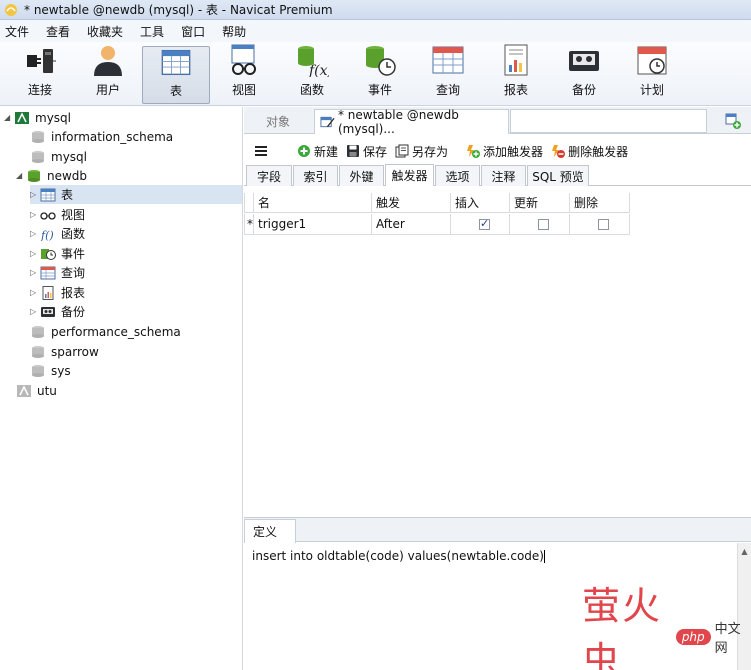 This screenshot has height=670, width=751. Describe the element at coordinates (543, 224) in the screenshot. I see `update-checkbox` at that location.